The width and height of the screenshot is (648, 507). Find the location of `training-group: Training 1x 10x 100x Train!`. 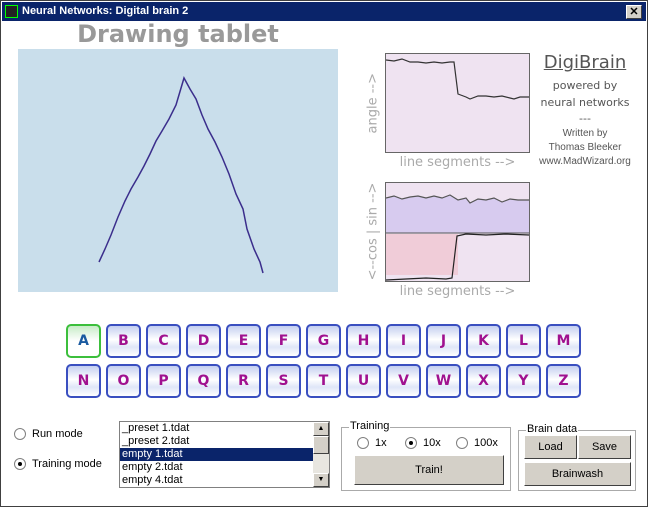

training-group: Training 1x 10x 100x Train! is located at coordinates (426, 455).